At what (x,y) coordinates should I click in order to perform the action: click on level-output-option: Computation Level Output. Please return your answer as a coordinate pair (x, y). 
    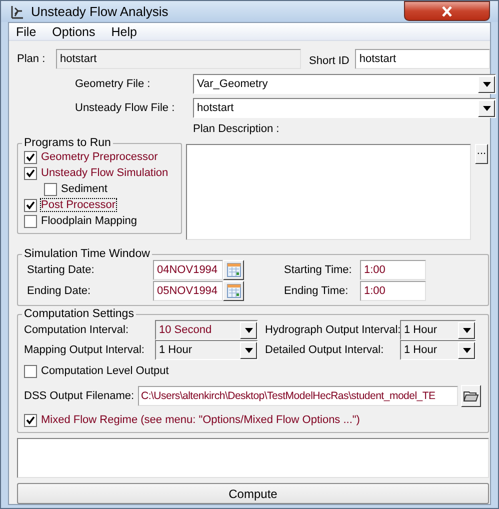
    Looking at the image, I should click on (105, 371).